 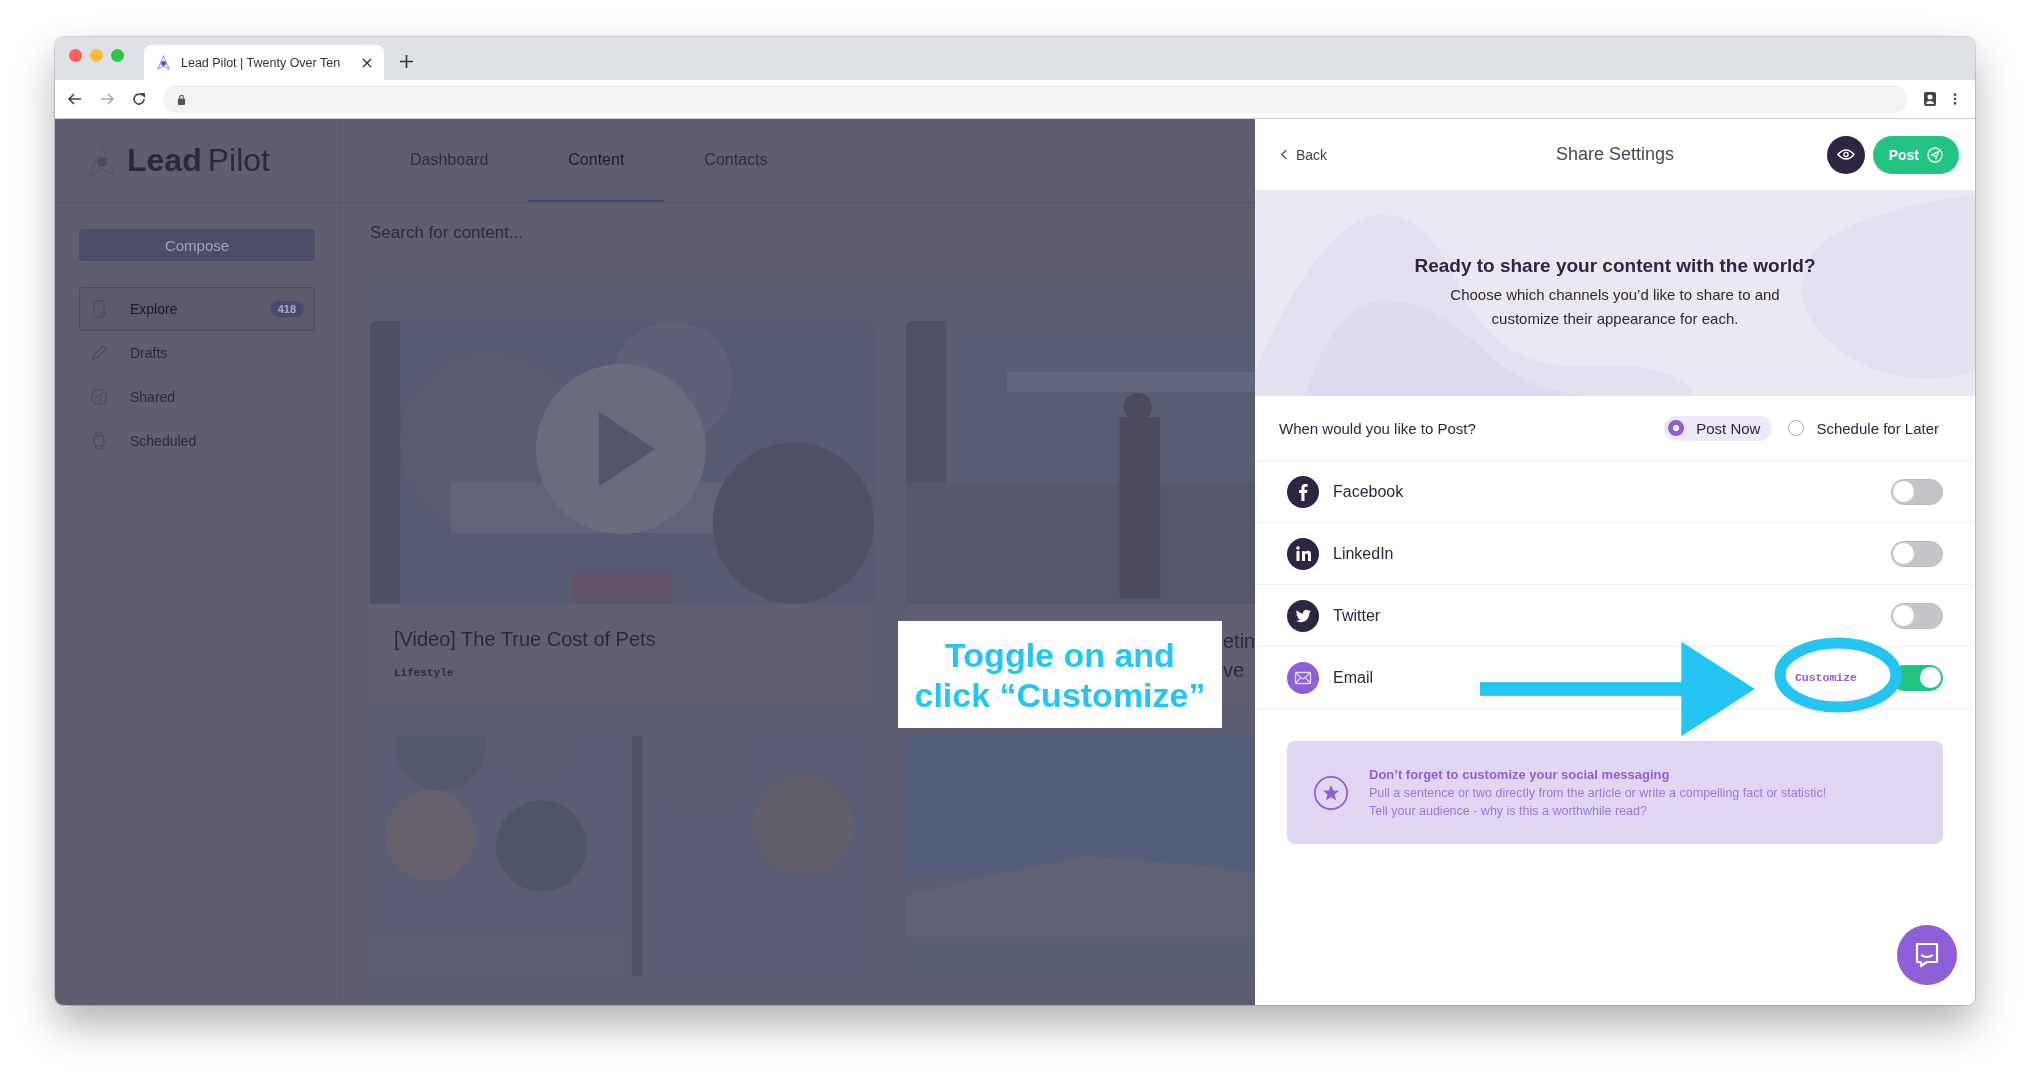 I want to click on minimize-window-button, so click(x=96, y=55).